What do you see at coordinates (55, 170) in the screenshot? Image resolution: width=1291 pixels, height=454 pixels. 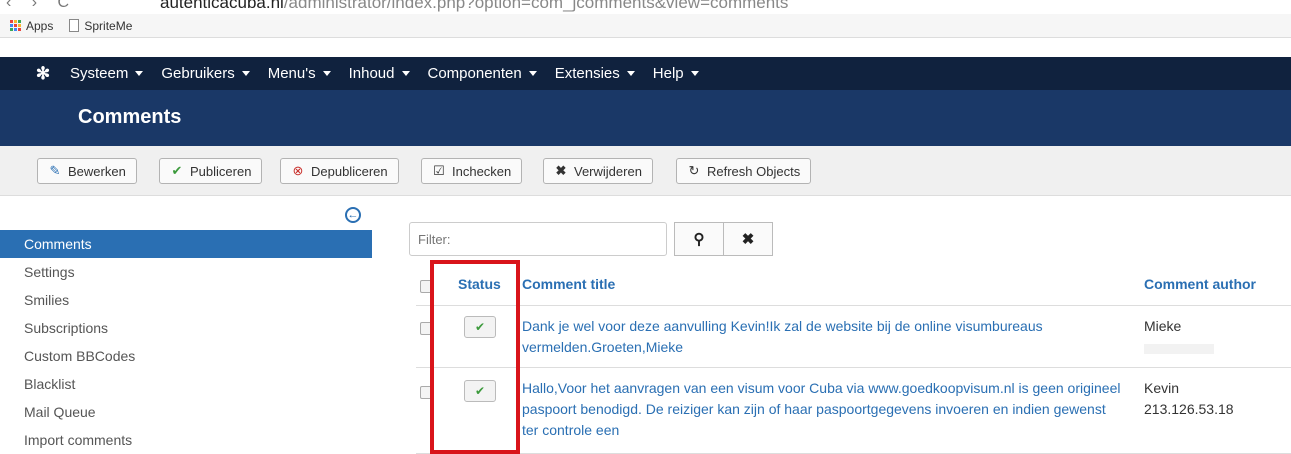 I see `edit-icon: ✎` at bounding box center [55, 170].